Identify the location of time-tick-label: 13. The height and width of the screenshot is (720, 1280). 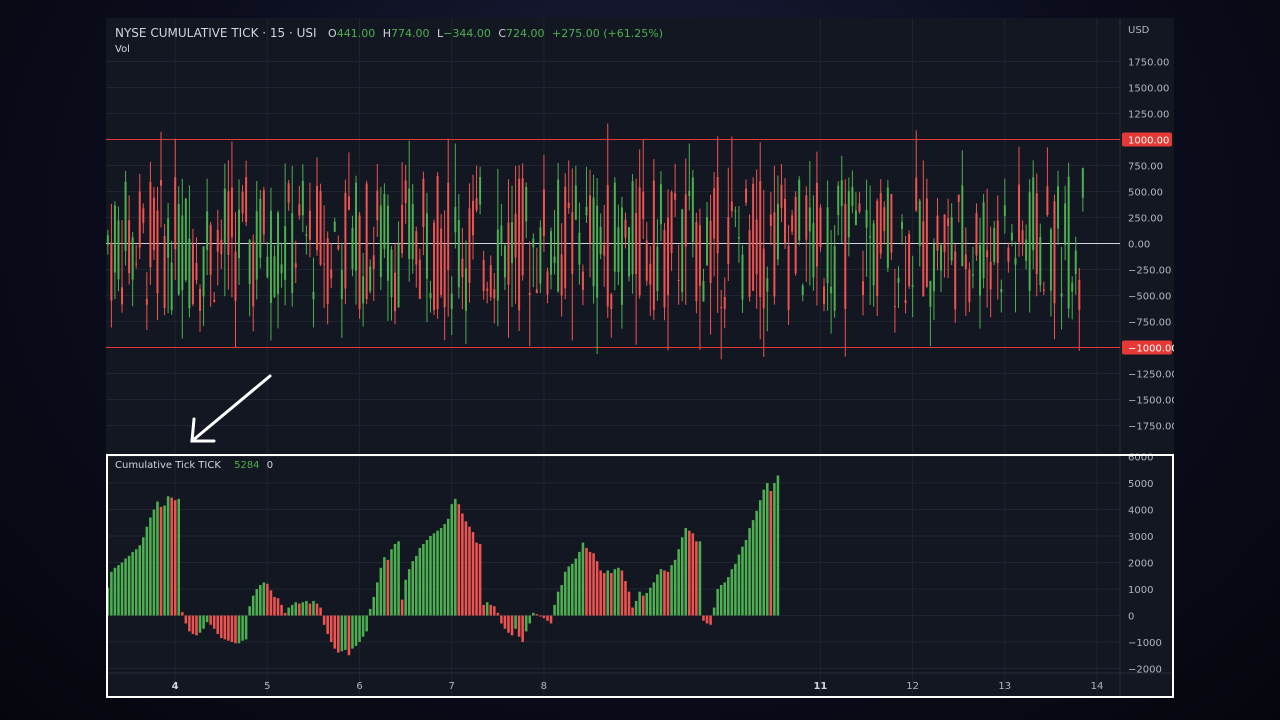
(1004, 686).